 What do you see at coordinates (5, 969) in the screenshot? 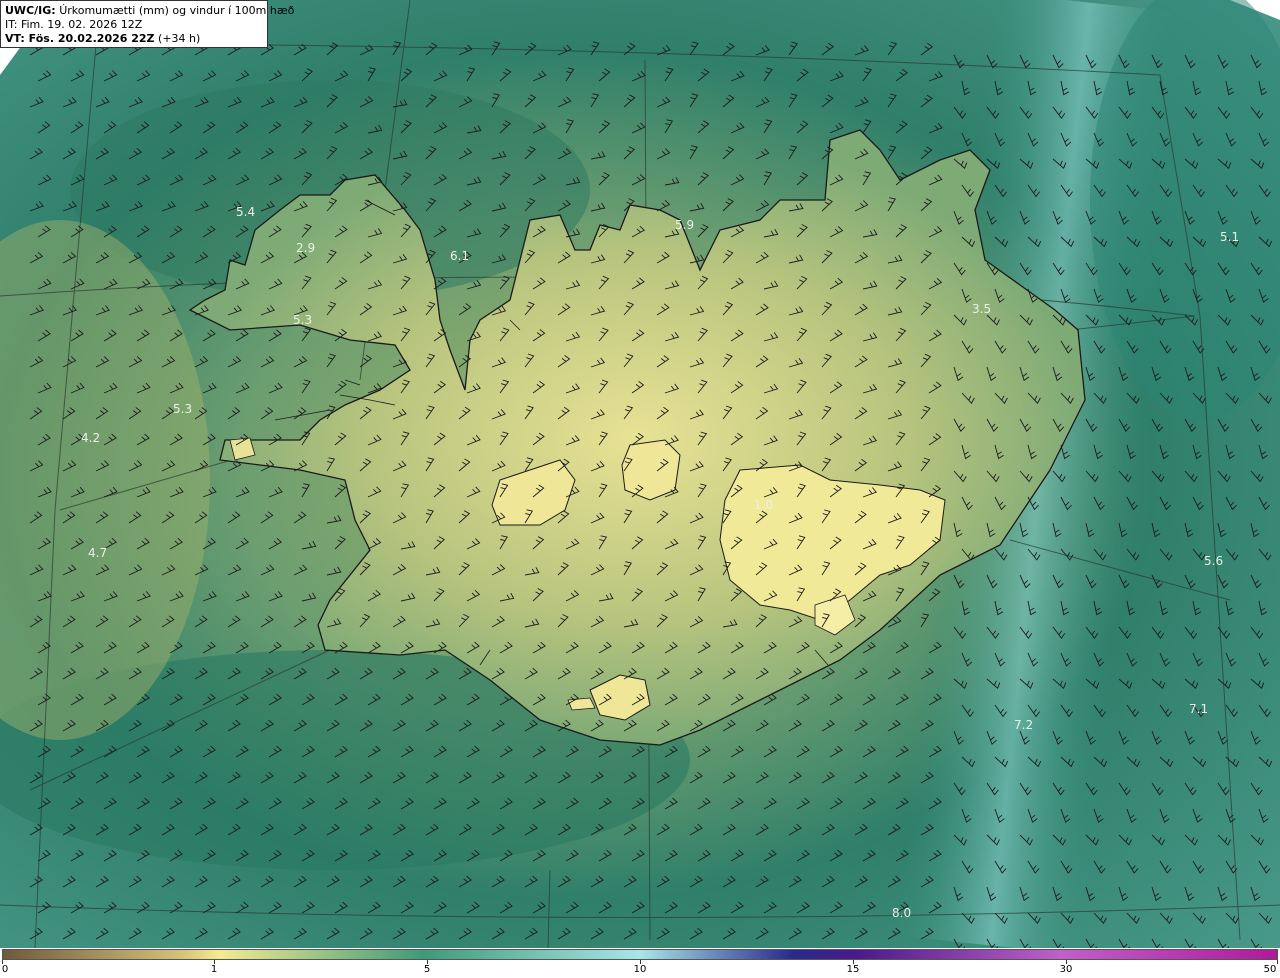
I see `colorbar-label: 0` at bounding box center [5, 969].